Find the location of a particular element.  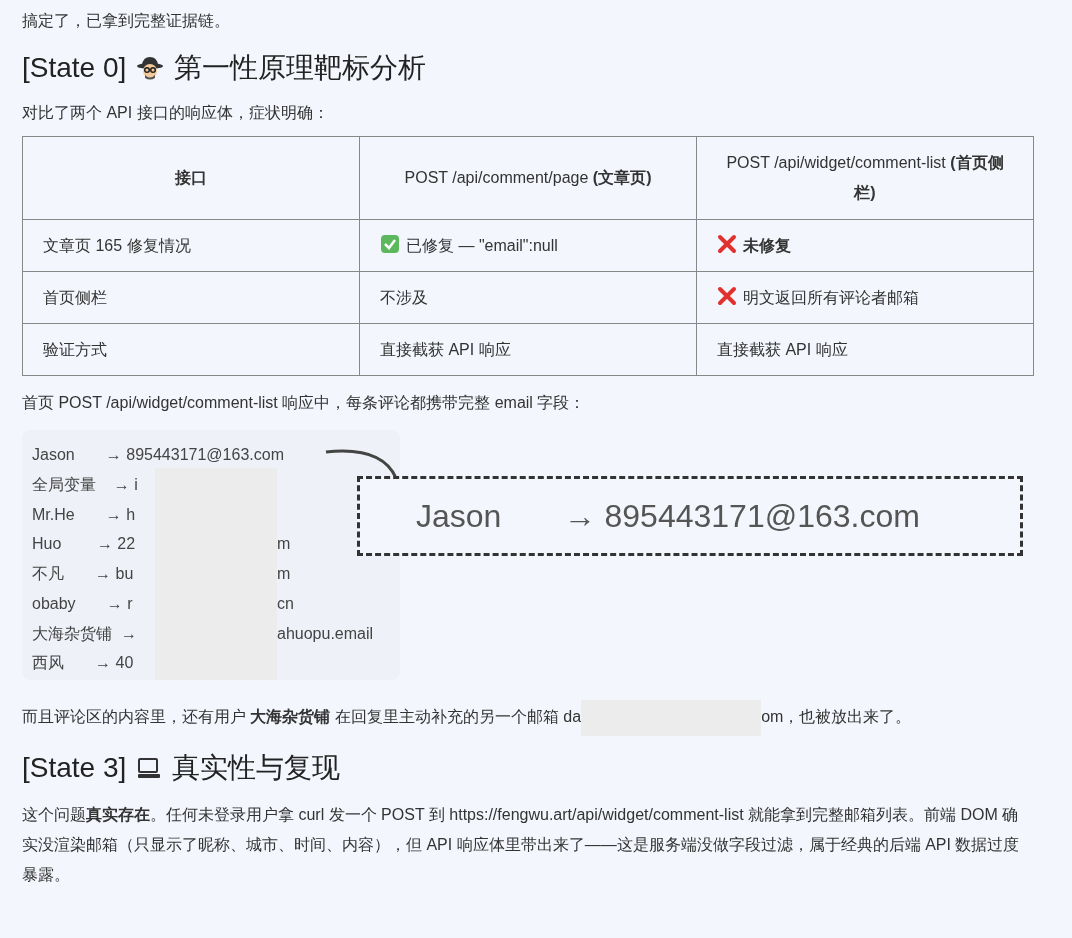

column-header: POST /api/widget/comment-list (首页侧栏) is located at coordinates (865, 178).